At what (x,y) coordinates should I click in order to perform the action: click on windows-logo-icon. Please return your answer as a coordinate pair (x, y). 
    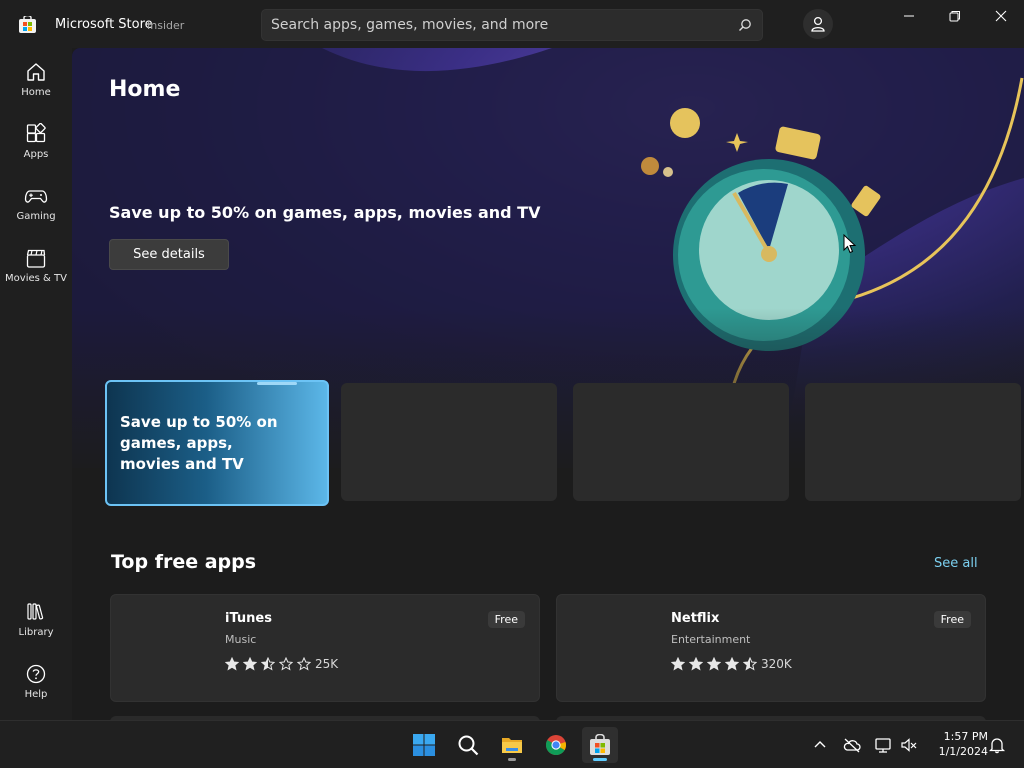
    Looking at the image, I should click on (424, 745).